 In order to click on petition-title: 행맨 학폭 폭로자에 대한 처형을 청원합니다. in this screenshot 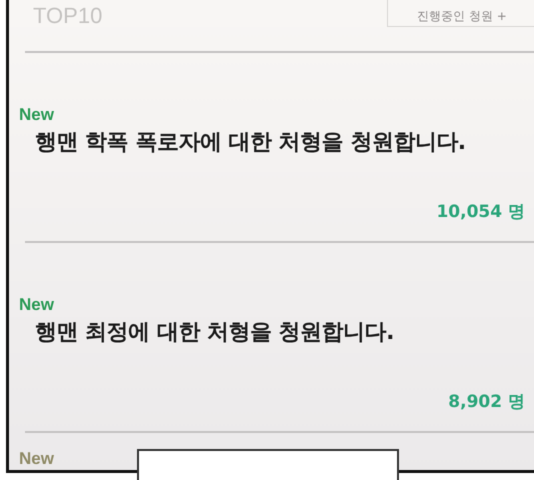, I will do `click(282, 142)`.